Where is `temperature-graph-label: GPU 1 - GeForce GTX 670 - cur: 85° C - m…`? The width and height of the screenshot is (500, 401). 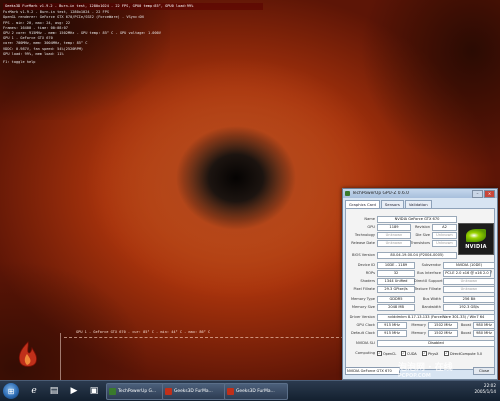
temperature-graph-label: GPU 1 - GeForce GTX 670 - cur: 85° C - m… is located at coordinates (143, 332).